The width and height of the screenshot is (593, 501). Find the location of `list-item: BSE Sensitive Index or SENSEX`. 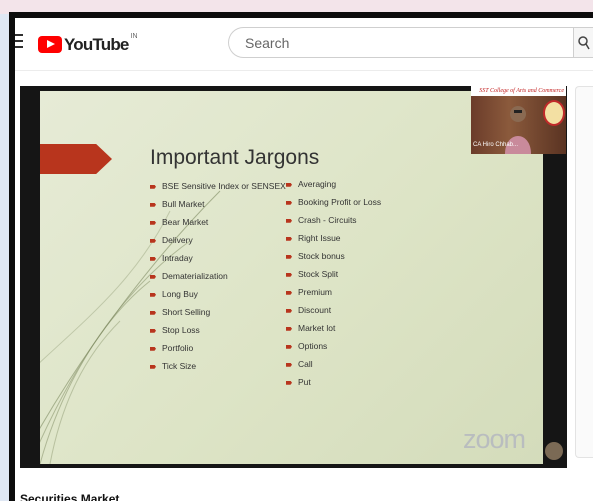

list-item: BSE Sensitive Index or SENSEX is located at coordinates (218, 186).